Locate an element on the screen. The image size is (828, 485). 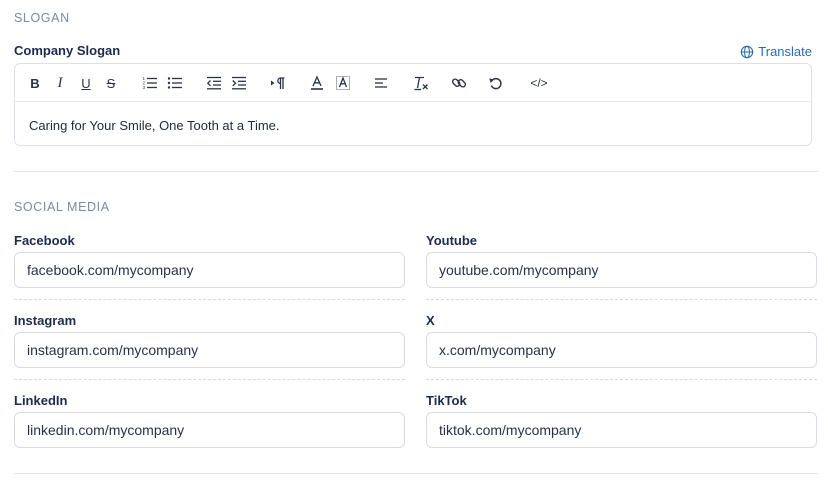
ordered-list-icon: 1 2 3 is located at coordinates (150, 83).